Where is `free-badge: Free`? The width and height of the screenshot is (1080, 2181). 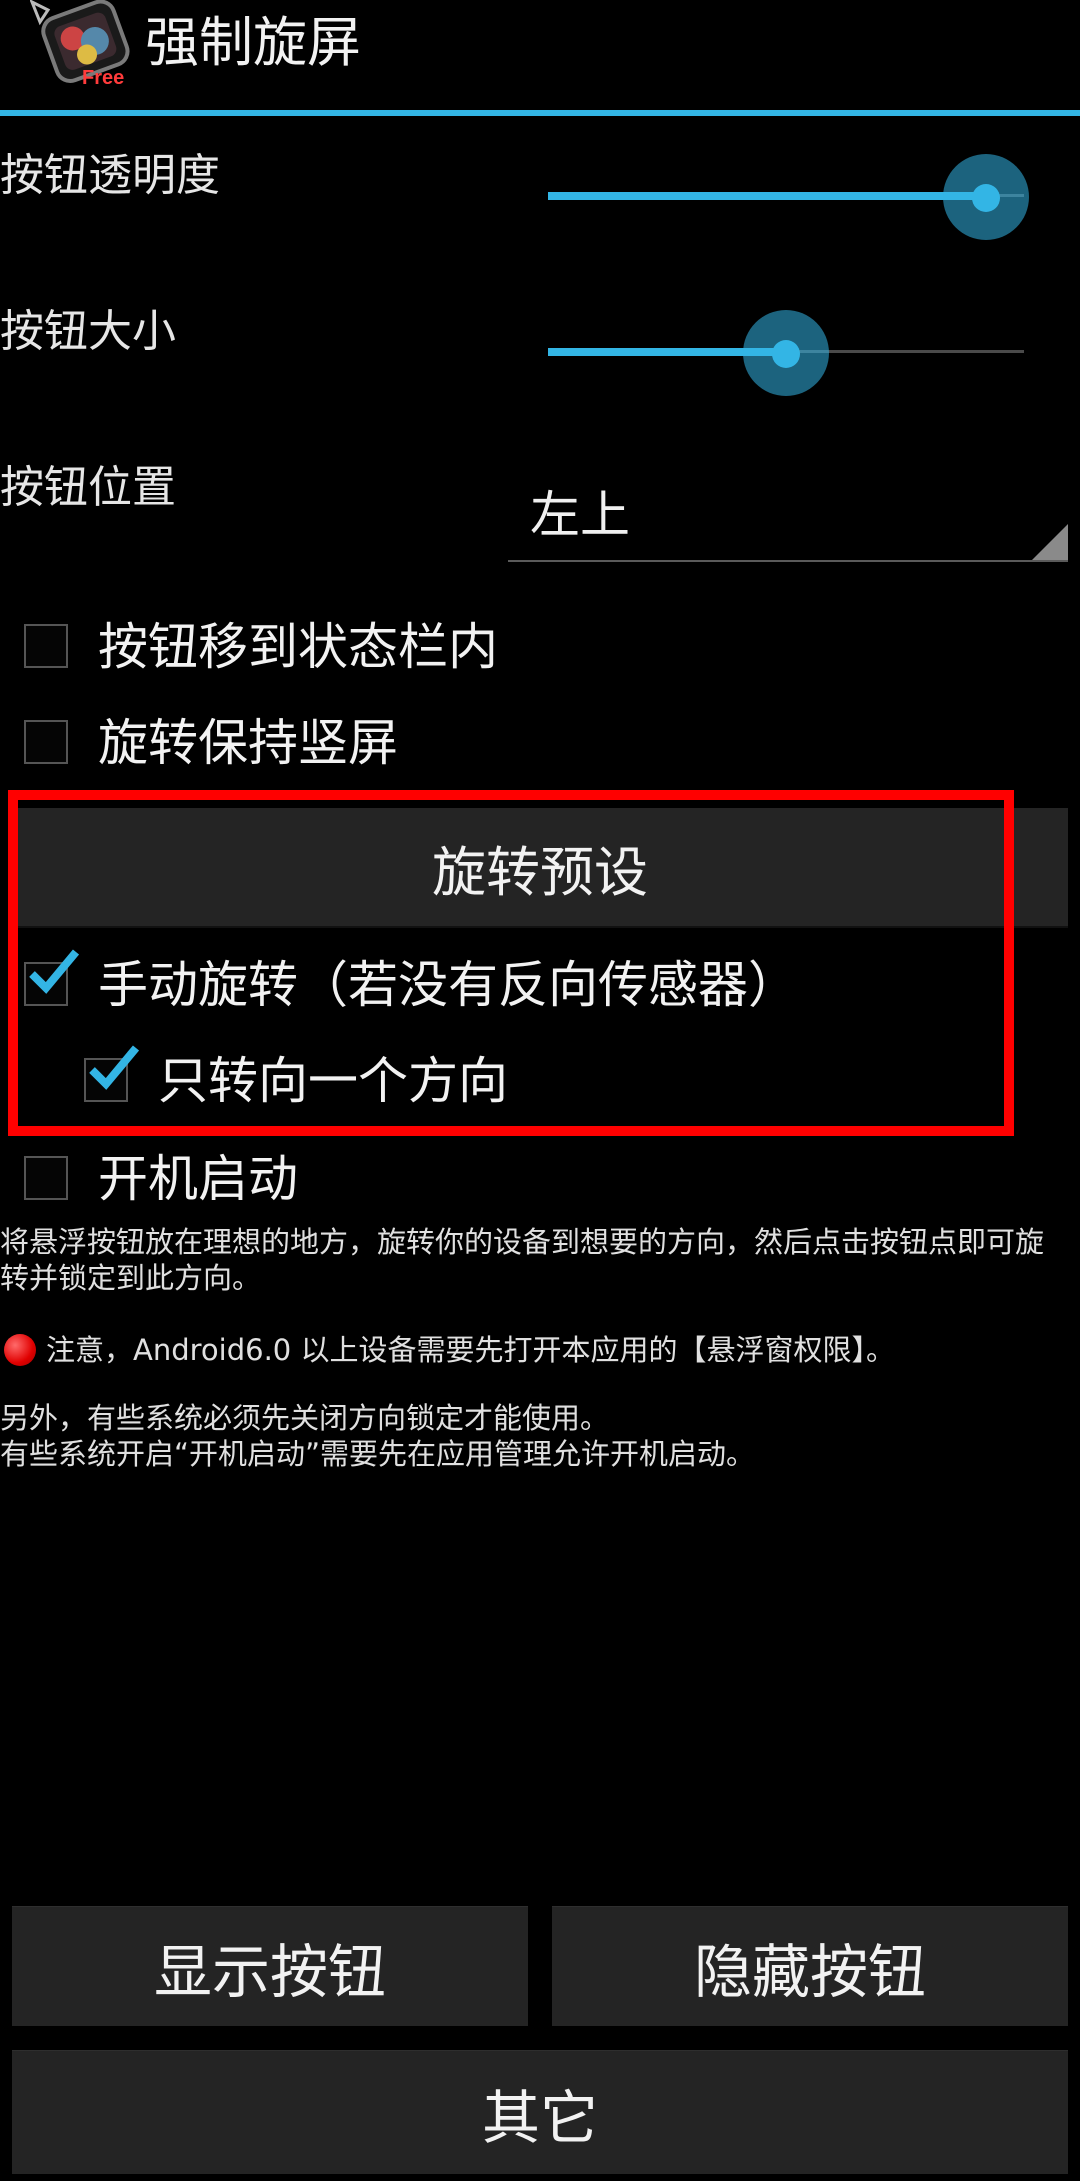 free-badge: Free is located at coordinates (103, 77).